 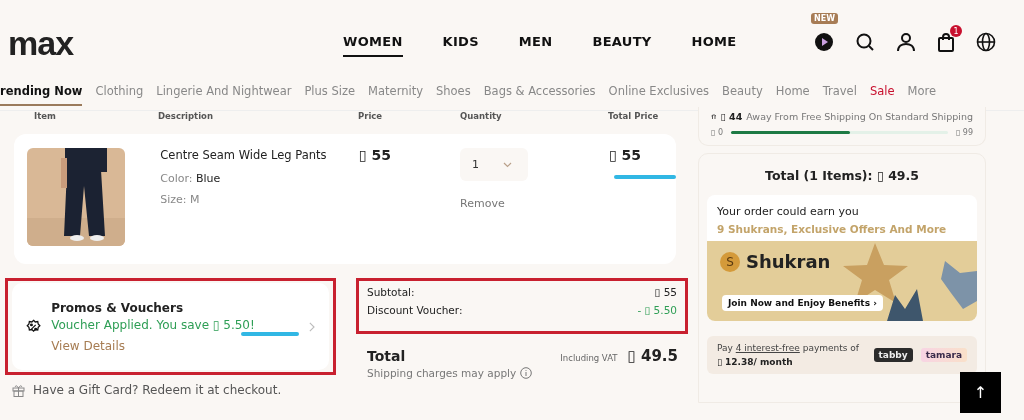 I want to click on installment-text: Pay 4 interest-free payments of, so click(x=789, y=348).